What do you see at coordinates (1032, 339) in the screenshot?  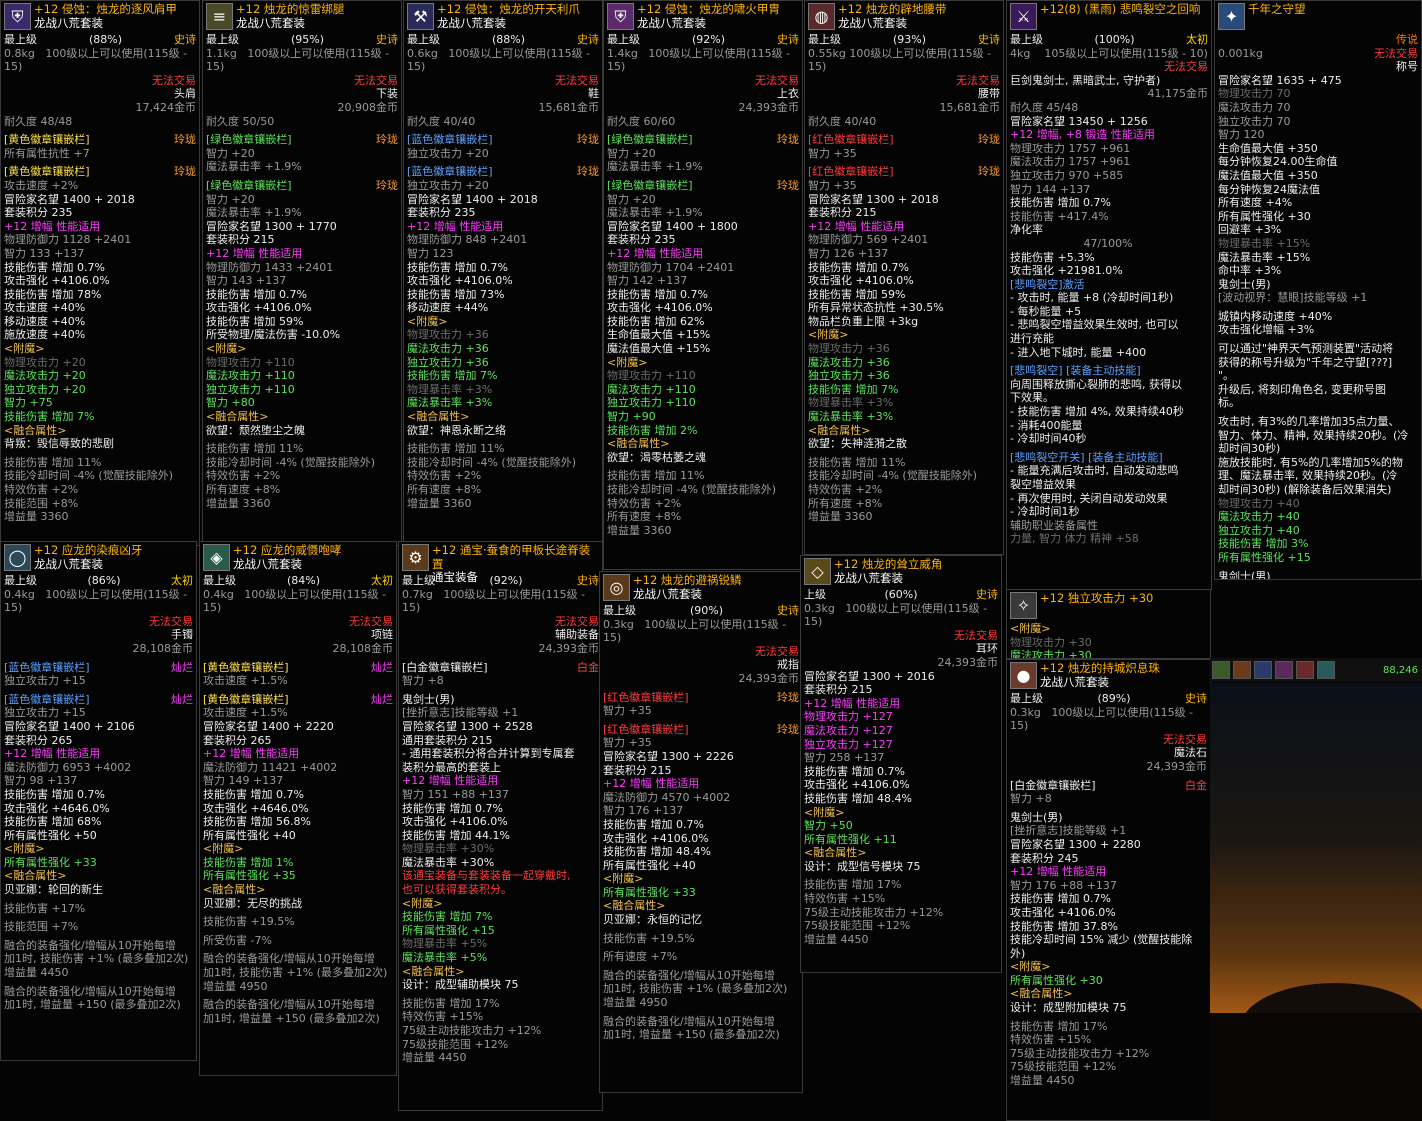 I see `tooltip-line: 进行充能` at bounding box center [1032, 339].